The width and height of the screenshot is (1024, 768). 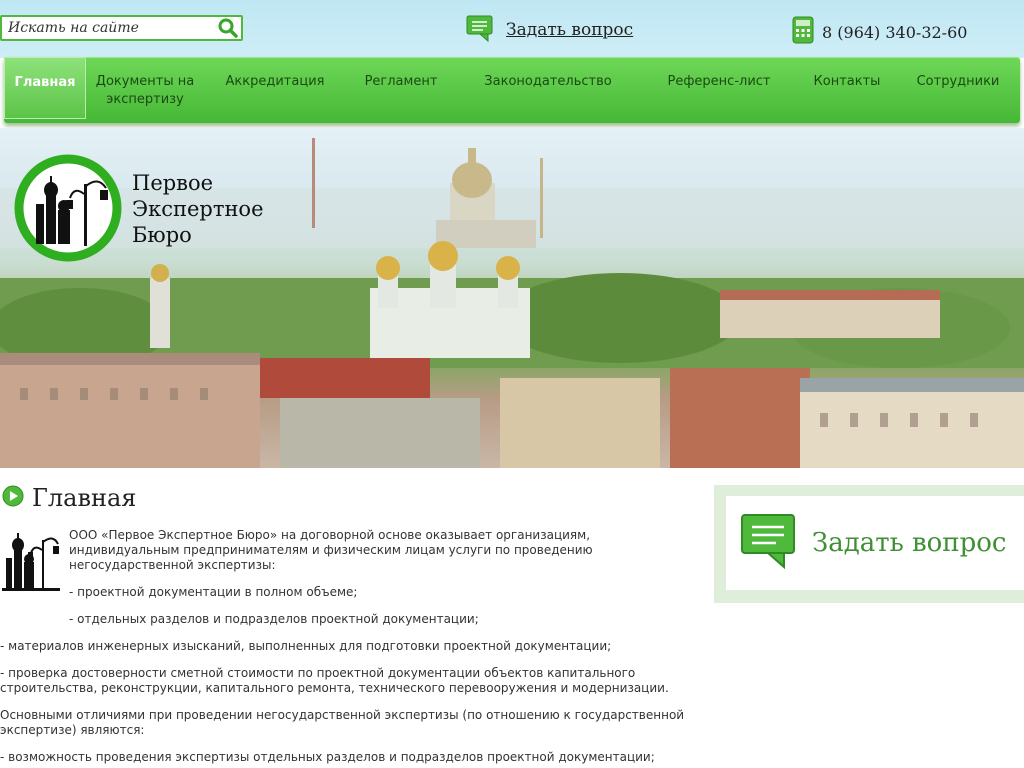 What do you see at coordinates (45, 88) in the screenshot?
I see `nav-item-main: Главная` at bounding box center [45, 88].